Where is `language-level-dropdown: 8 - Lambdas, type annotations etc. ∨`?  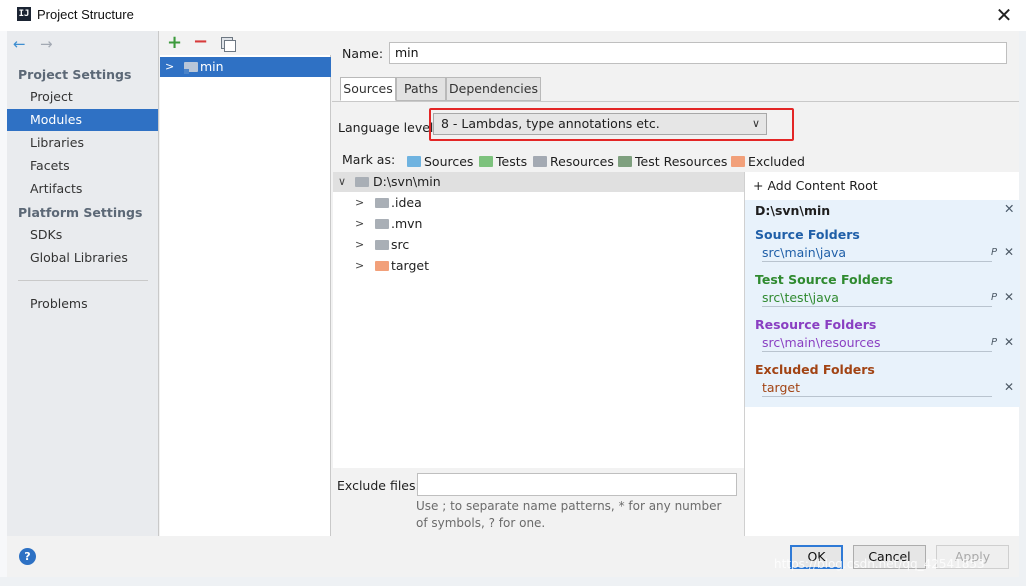
language-level-dropdown: 8 - Lambdas, type annotations etc. ∨ is located at coordinates (600, 124).